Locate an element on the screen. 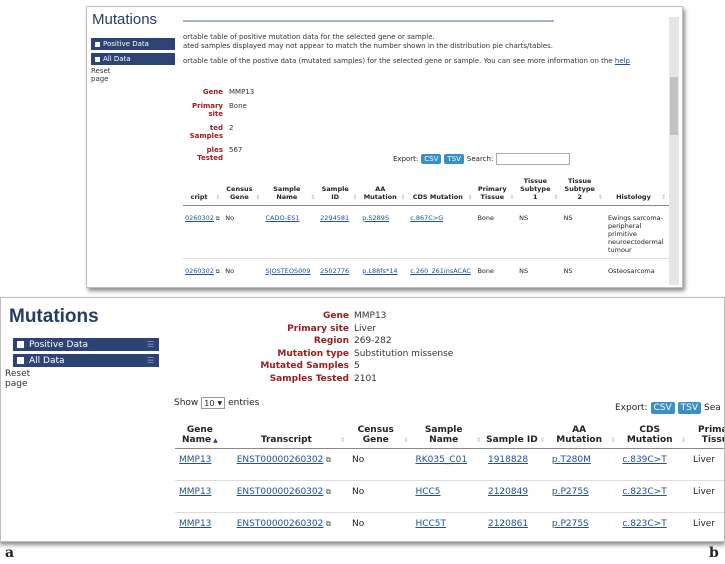  table-cell: Liver is located at coordinates (706, 464).